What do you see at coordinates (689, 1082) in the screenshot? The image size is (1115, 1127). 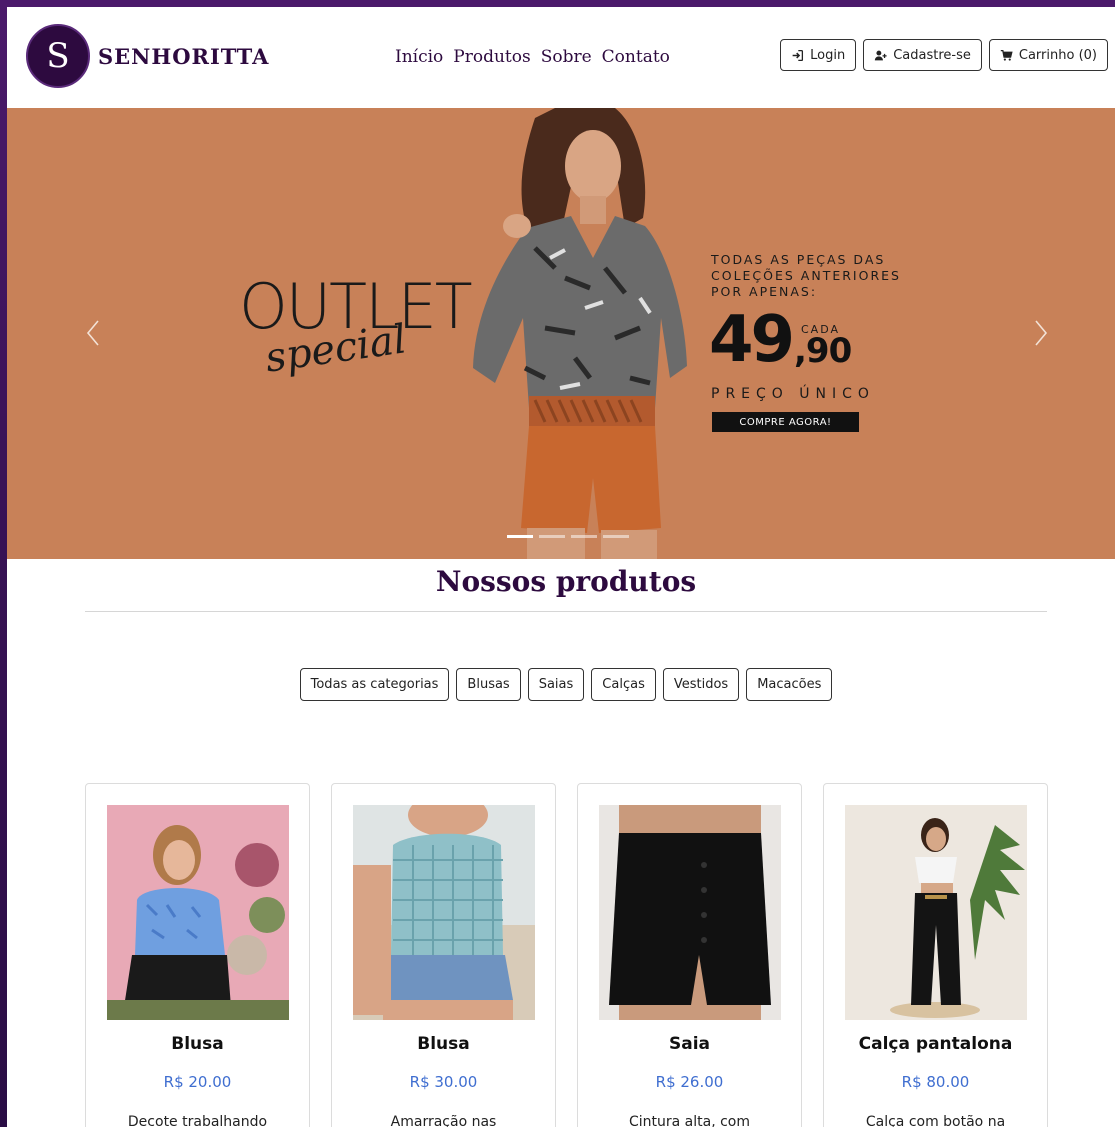 I see `product-price: R$ 26.00` at bounding box center [689, 1082].